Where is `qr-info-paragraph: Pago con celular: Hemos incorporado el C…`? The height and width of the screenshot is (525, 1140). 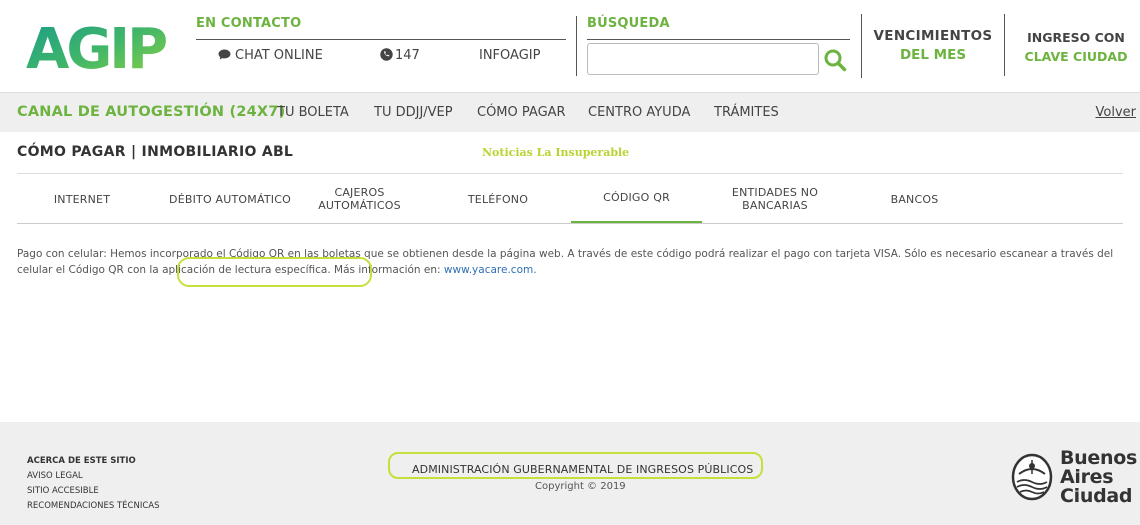
qr-info-paragraph: Pago con celular: Hemos incorporado el C… is located at coordinates (577, 262).